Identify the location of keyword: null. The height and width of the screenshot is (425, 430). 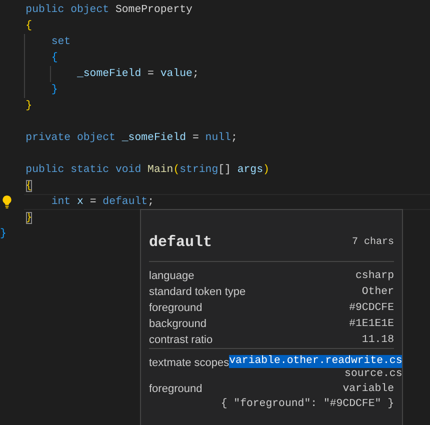
(218, 138).